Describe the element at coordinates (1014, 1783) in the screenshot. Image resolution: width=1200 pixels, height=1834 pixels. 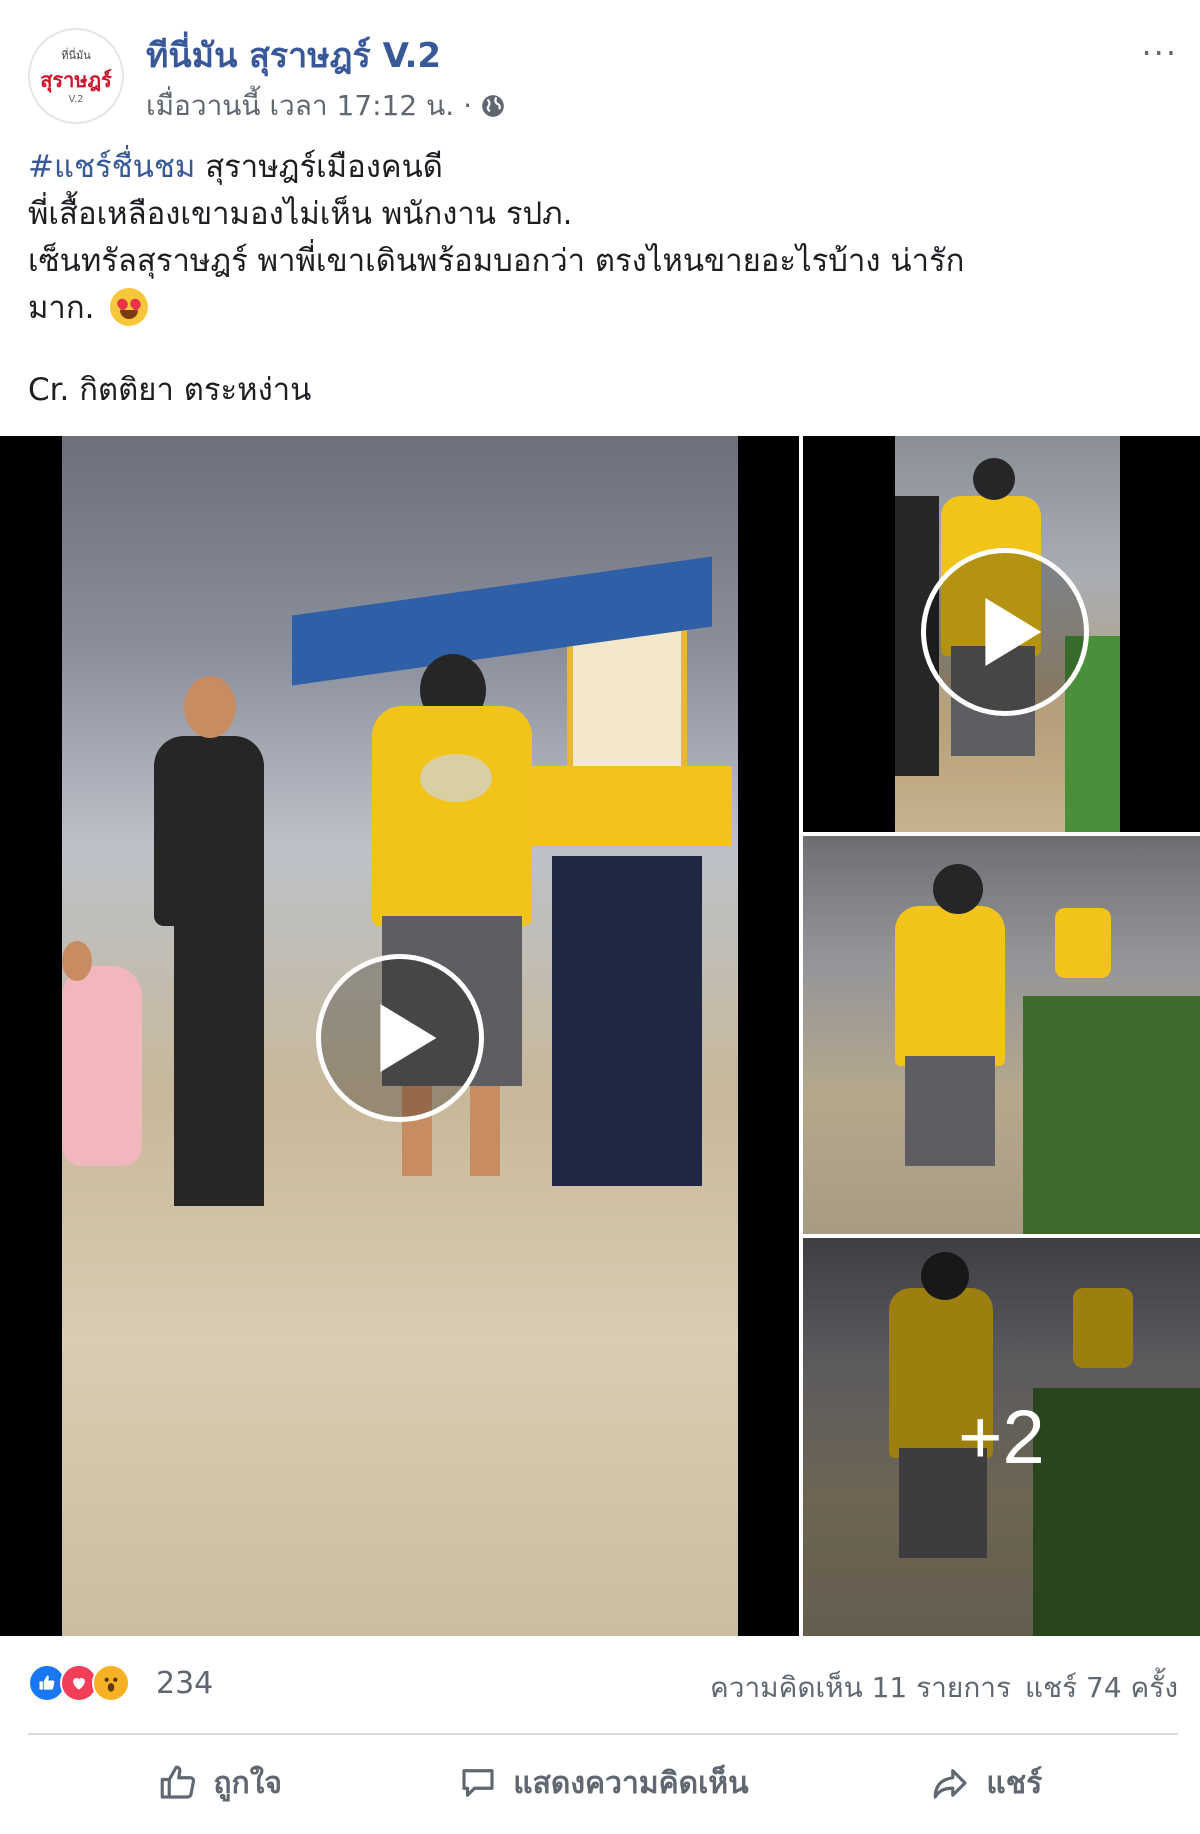
I see `share-button-label: แชร์` at that location.